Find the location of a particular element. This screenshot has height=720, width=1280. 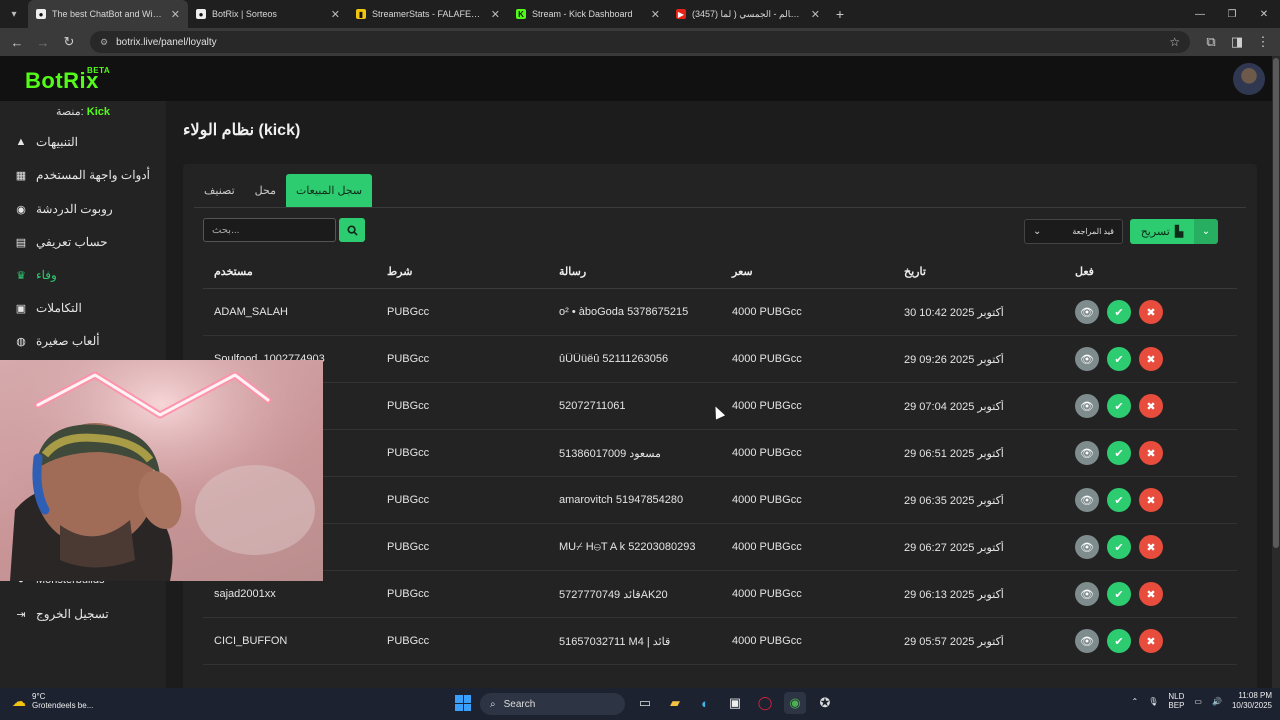

chevron-up-icon: ⌃ is located at coordinates (1135, 701).